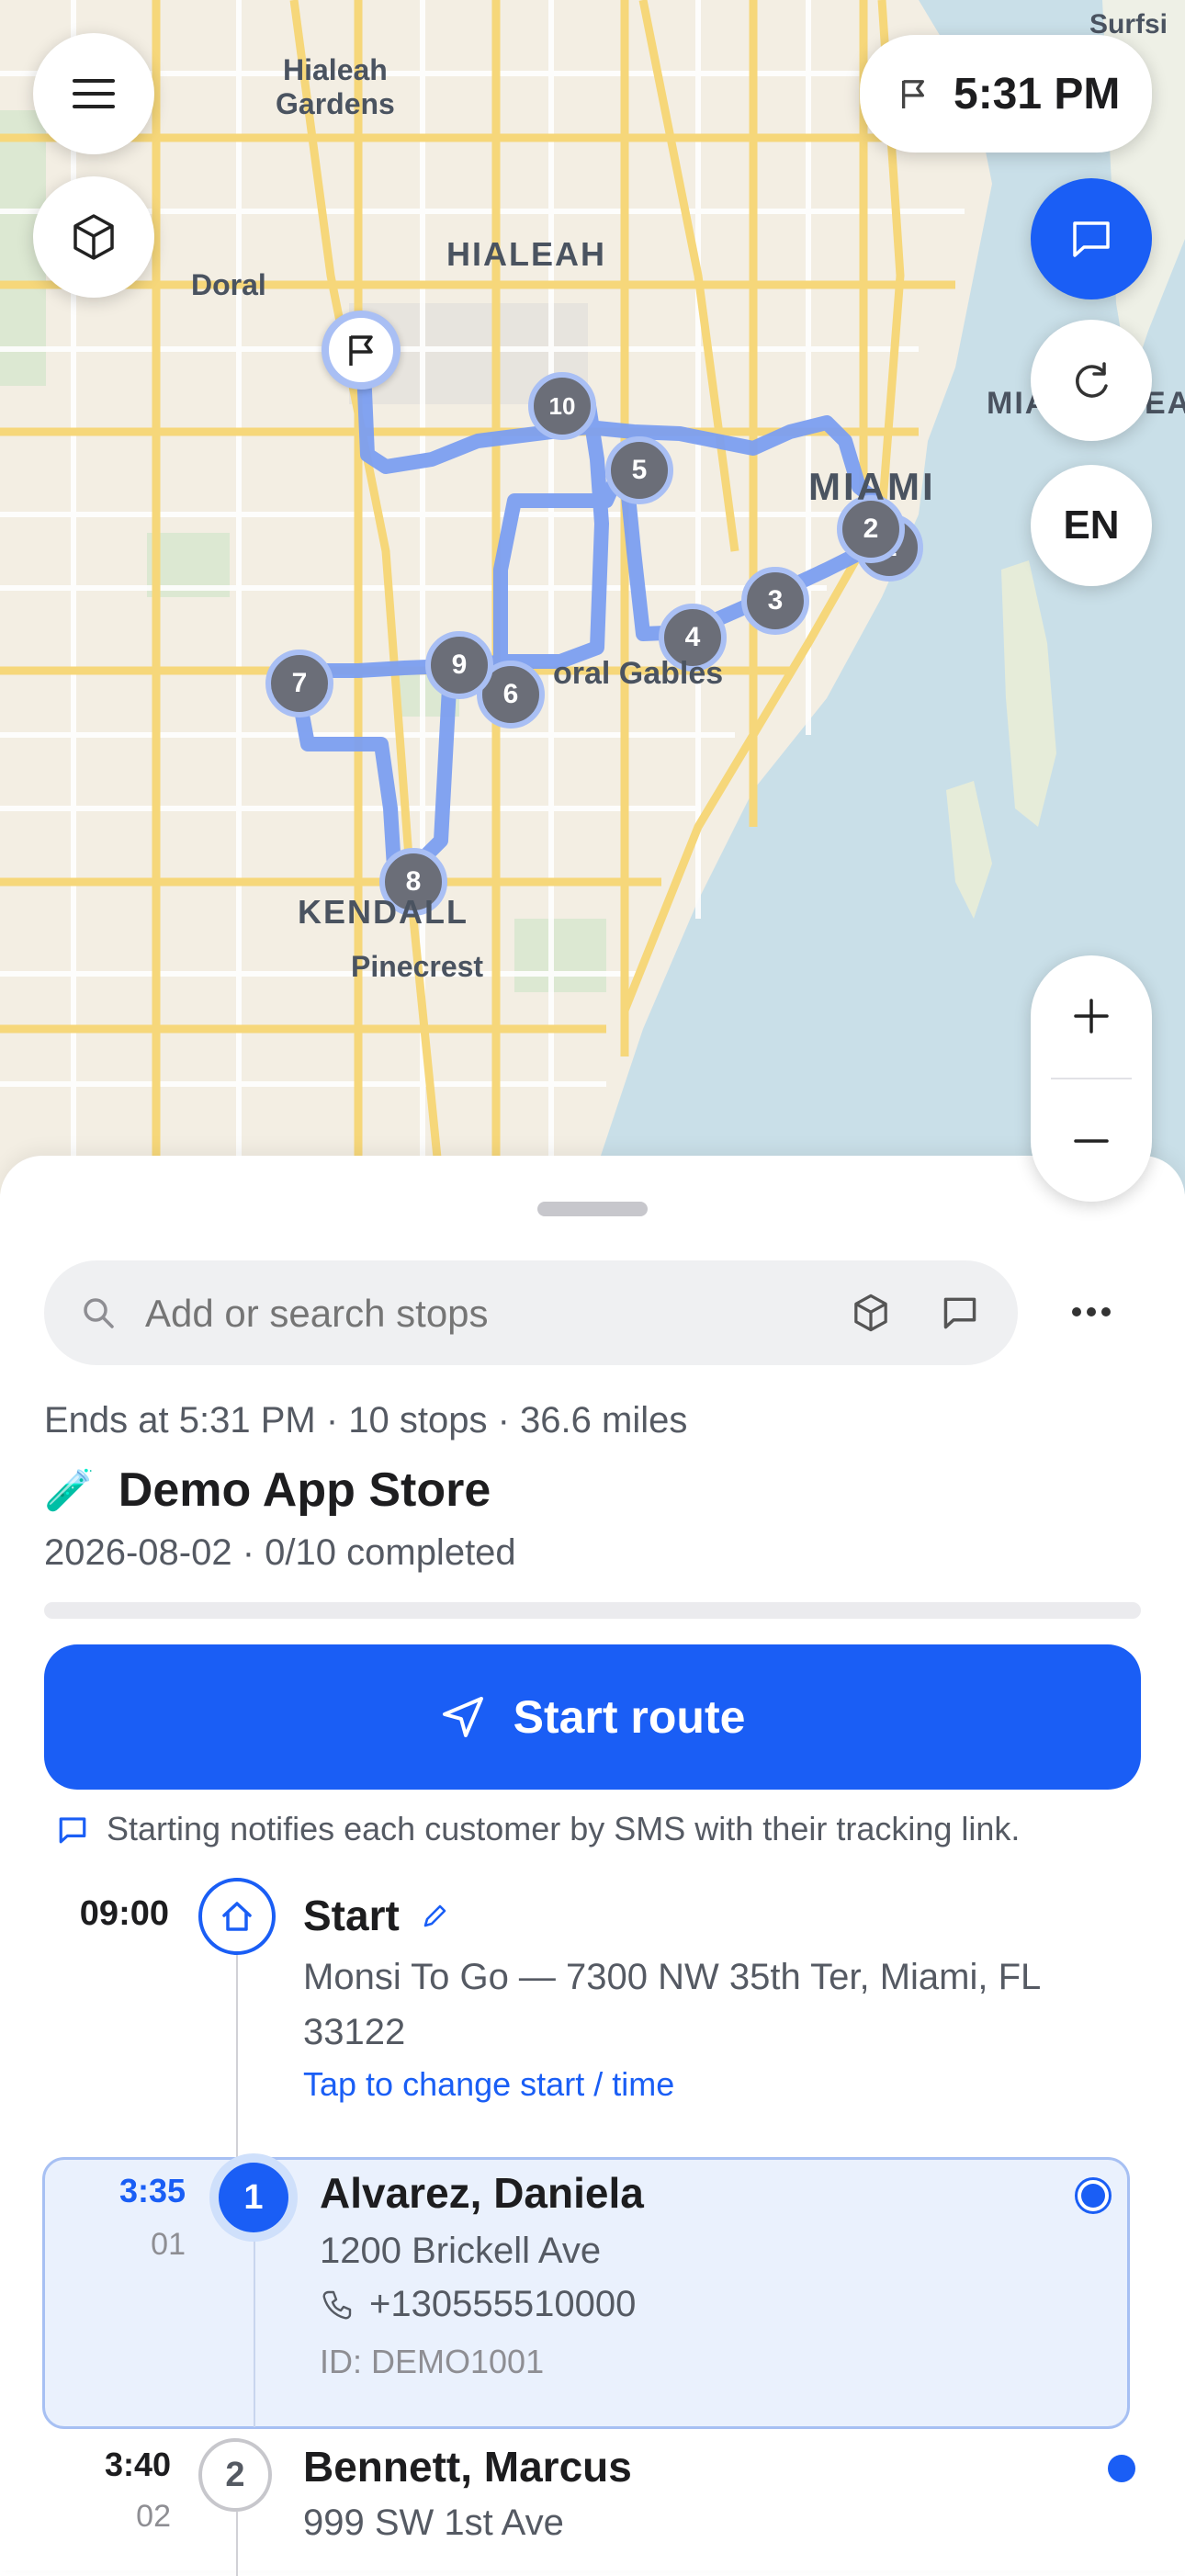  What do you see at coordinates (432, 2361) in the screenshot?
I see `stop-id: ID: DEMO1001` at bounding box center [432, 2361].